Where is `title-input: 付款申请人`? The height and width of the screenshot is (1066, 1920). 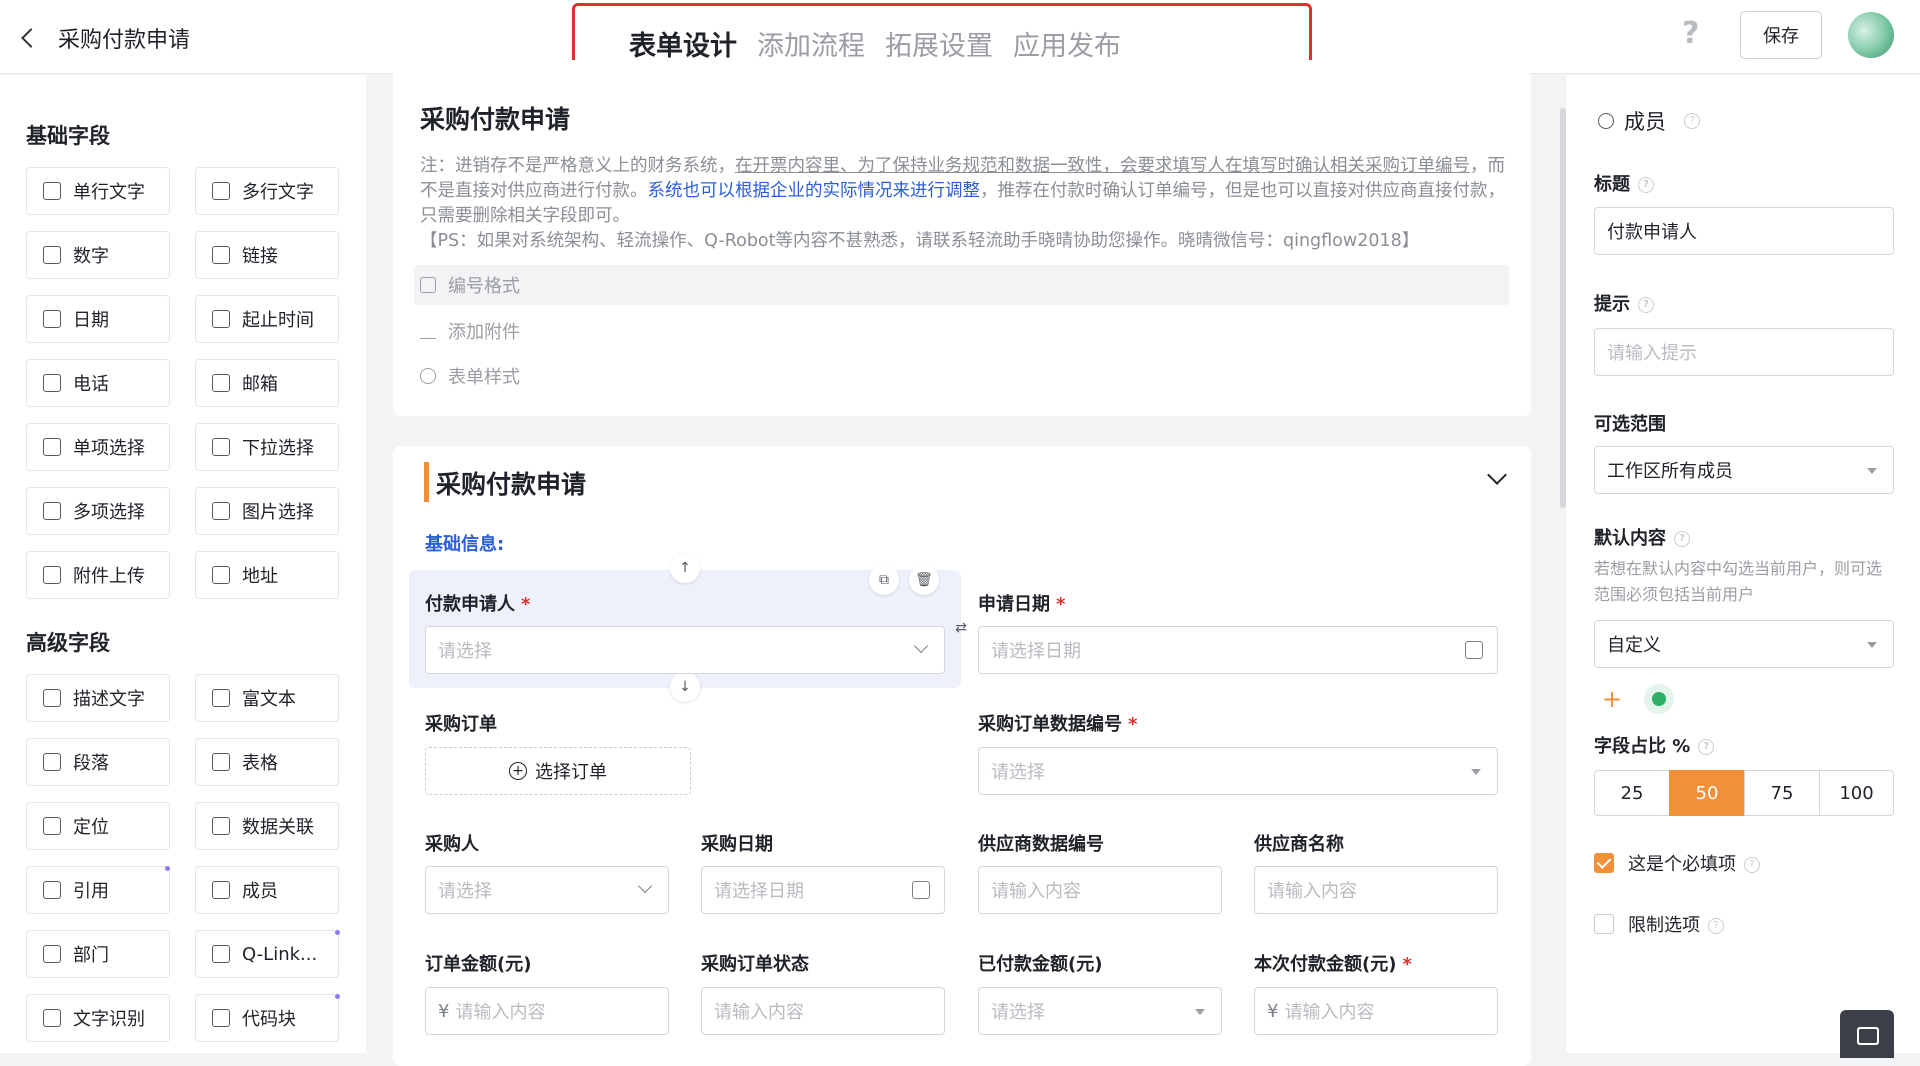 title-input: 付款申请人 is located at coordinates (1744, 231).